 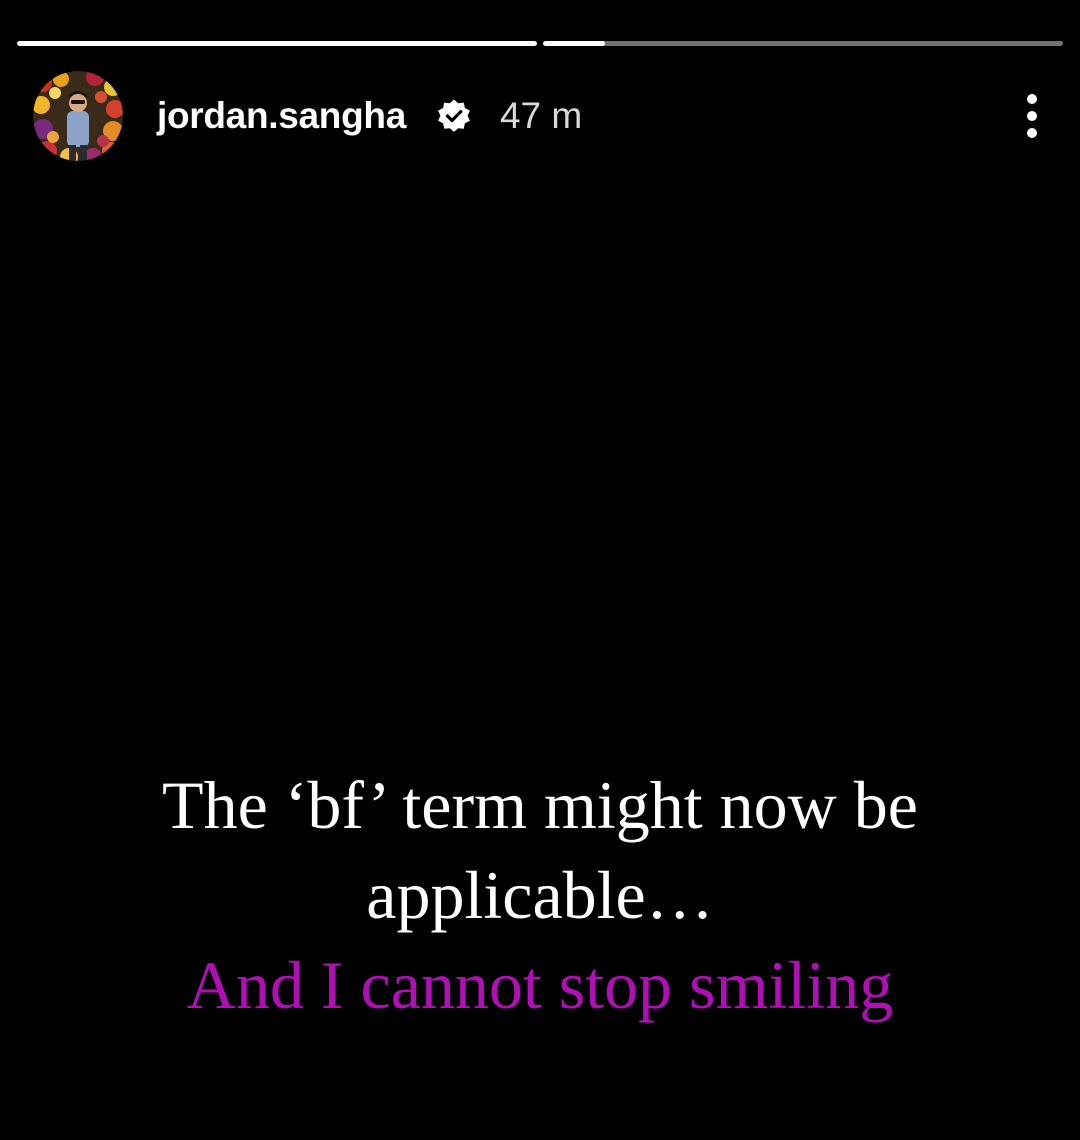 I want to click on caption-line-3: And I cannot stop smiling, so click(x=540, y=985).